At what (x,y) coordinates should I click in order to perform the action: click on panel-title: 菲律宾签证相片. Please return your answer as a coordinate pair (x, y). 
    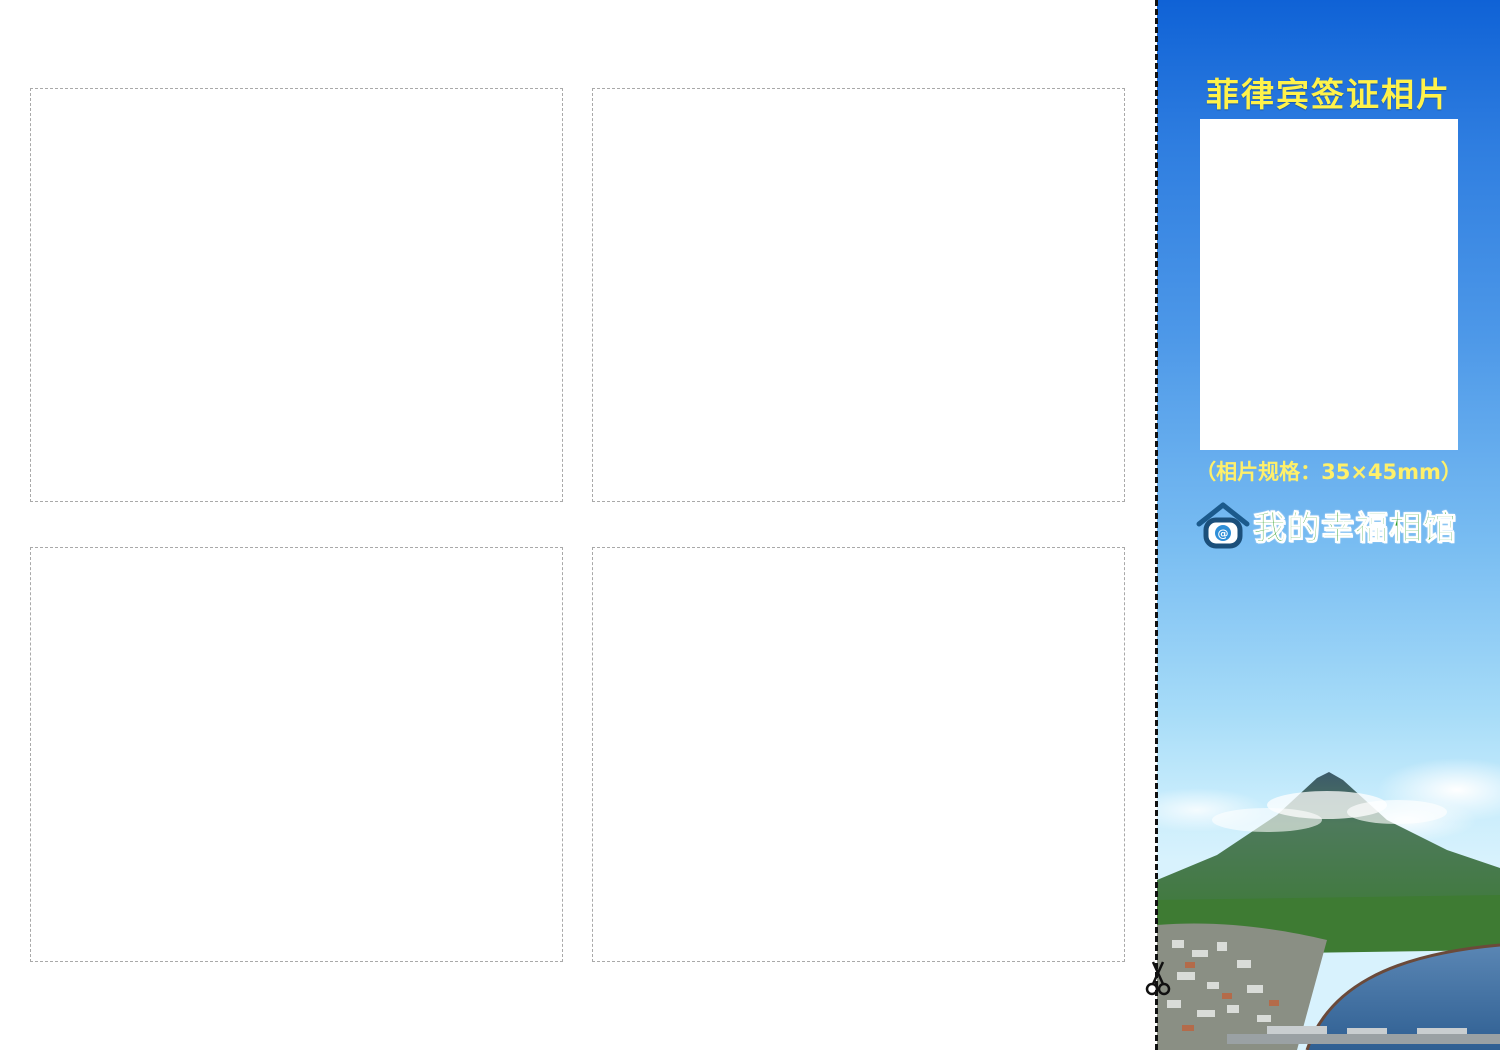
    Looking at the image, I should click on (1328, 94).